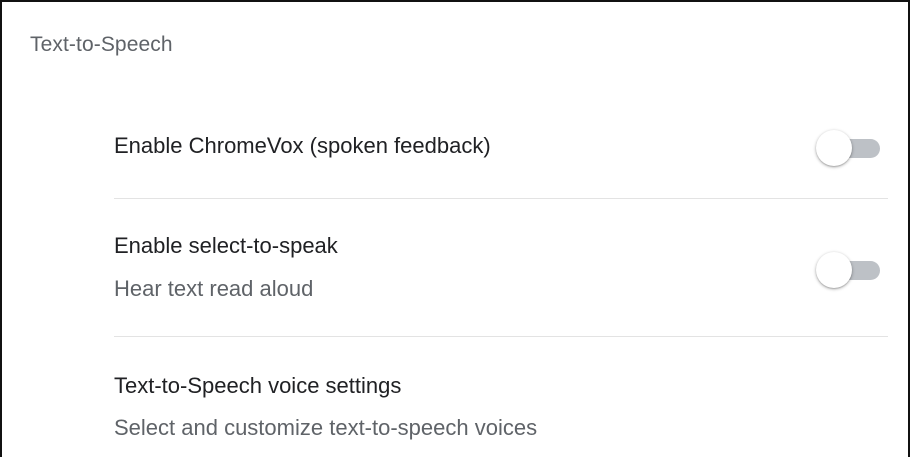 The height and width of the screenshot is (459, 912). I want to click on select-to-speak-toggle, so click(851, 270).